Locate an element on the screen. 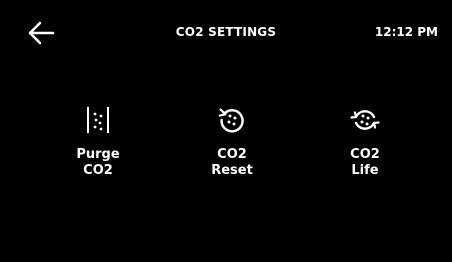 This screenshot has height=262, width=452. co2-life-label-line2: Life is located at coordinates (365, 170).